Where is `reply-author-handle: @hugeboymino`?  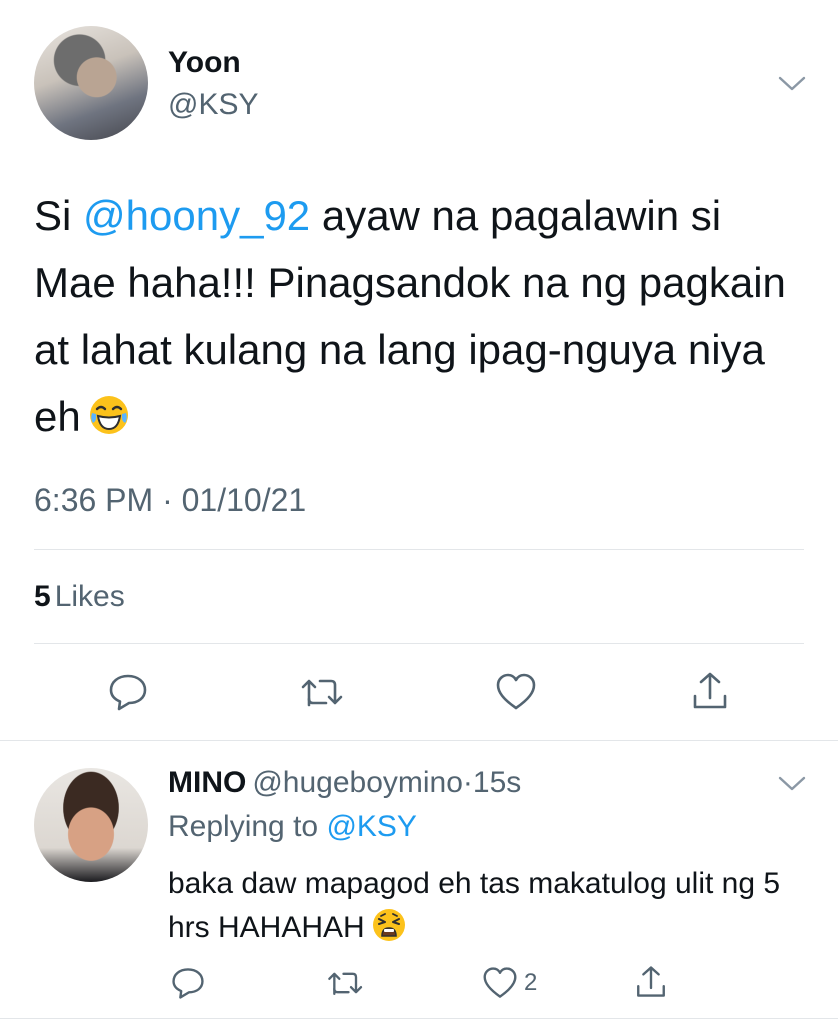 reply-author-handle: @hugeboymino is located at coordinates (357, 782).